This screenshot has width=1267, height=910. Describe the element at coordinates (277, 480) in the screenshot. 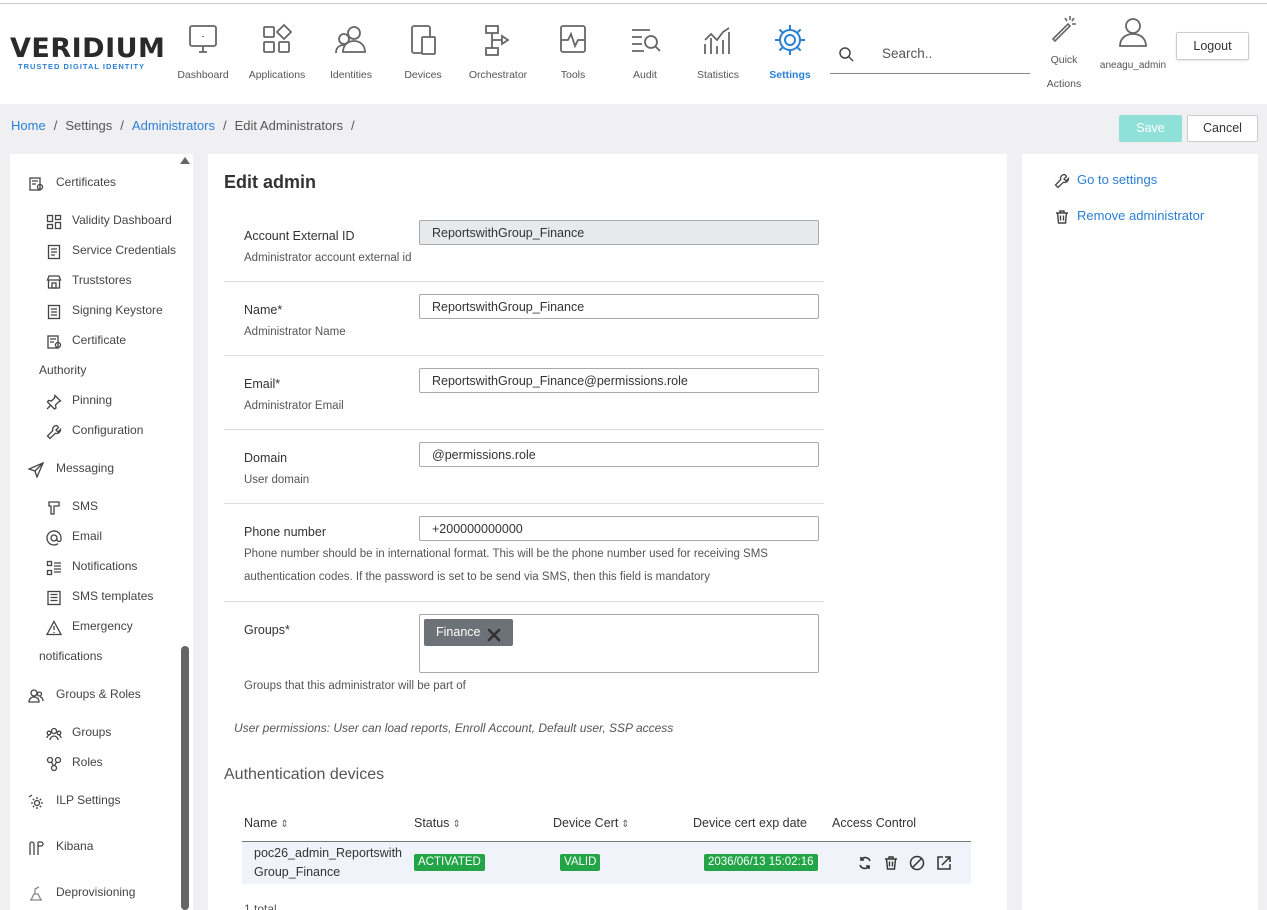

I see `domain-desc: User domain` at that location.